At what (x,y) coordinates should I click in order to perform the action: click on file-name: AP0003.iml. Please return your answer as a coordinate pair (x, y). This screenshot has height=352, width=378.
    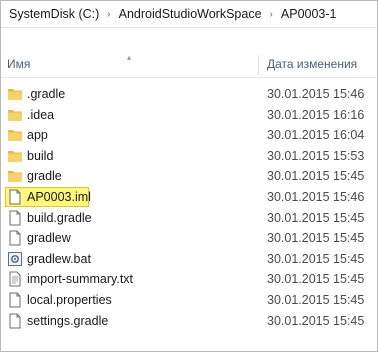
    Looking at the image, I should click on (59, 196).